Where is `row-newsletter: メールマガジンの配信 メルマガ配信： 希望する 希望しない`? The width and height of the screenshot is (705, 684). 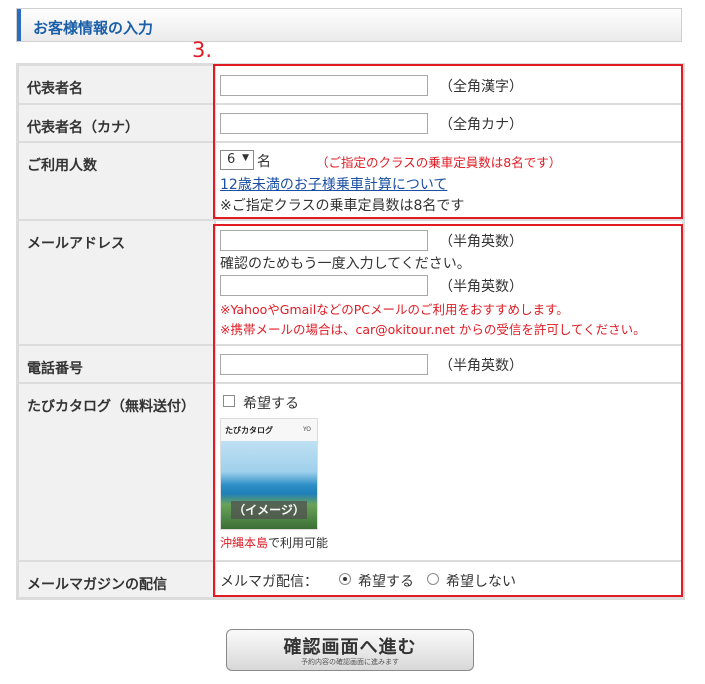 row-newsletter: メールマガジンの配信 メルマガ配信： 希望する 希望しない is located at coordinates (350, 579).